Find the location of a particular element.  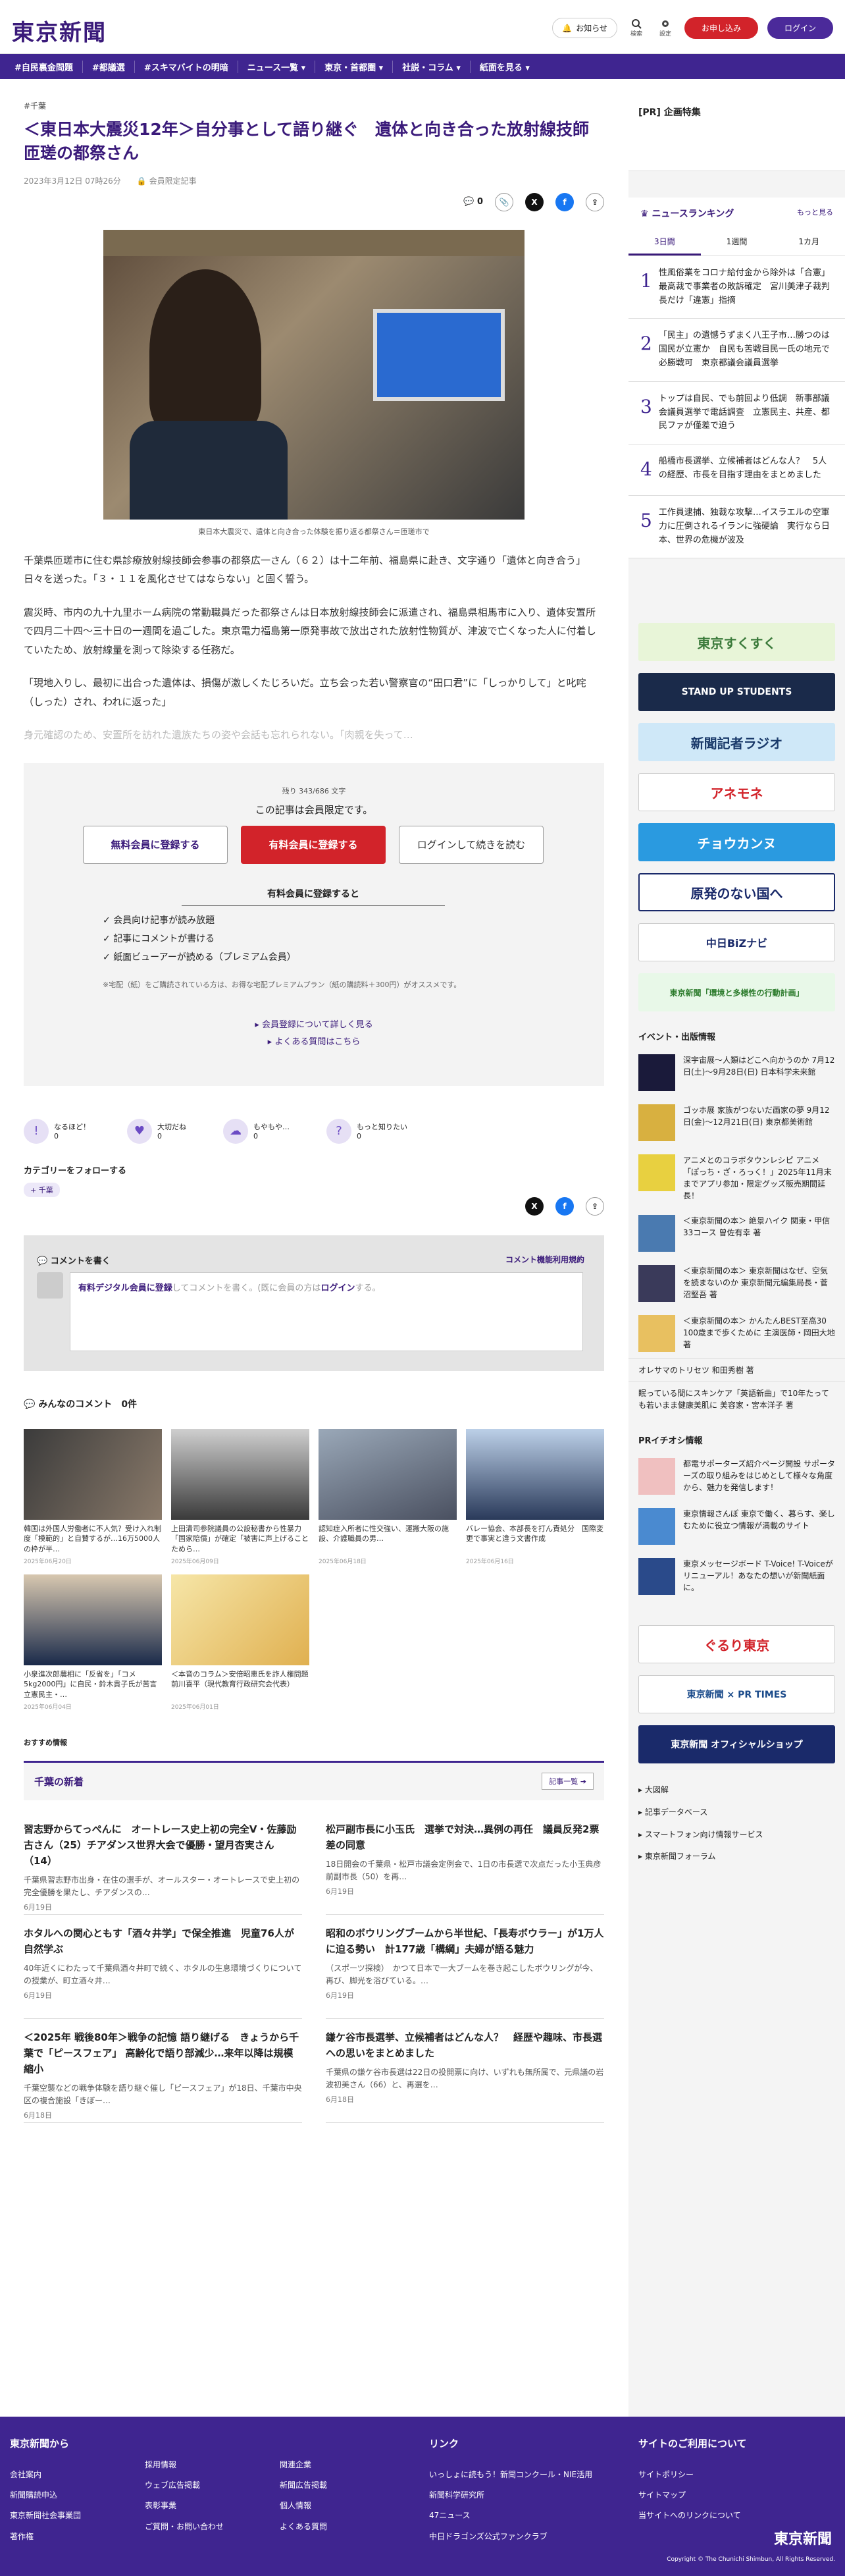

notice-button: 🔔 お知らせ is located at coordinates (584, 28).